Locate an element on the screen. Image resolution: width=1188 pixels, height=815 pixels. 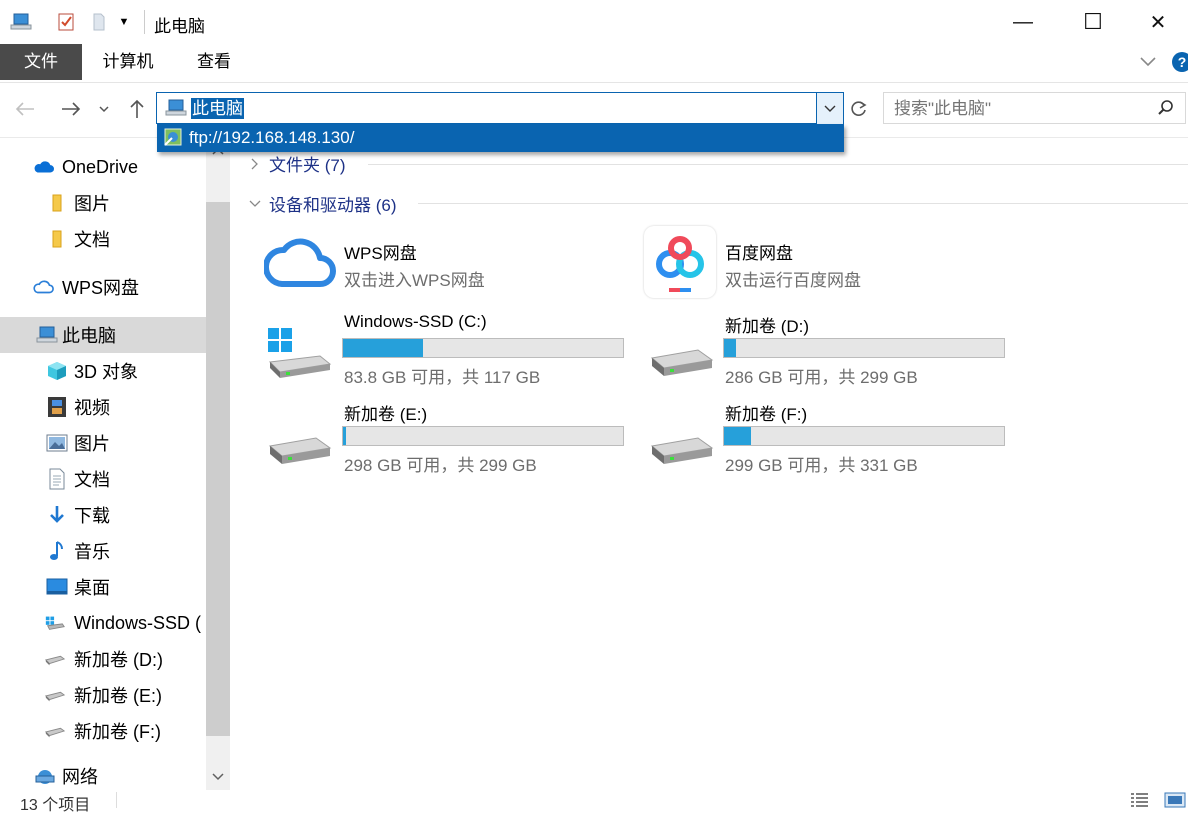
sidebar-item-onedrive: OneDrive is located at coordinates (103, 167).